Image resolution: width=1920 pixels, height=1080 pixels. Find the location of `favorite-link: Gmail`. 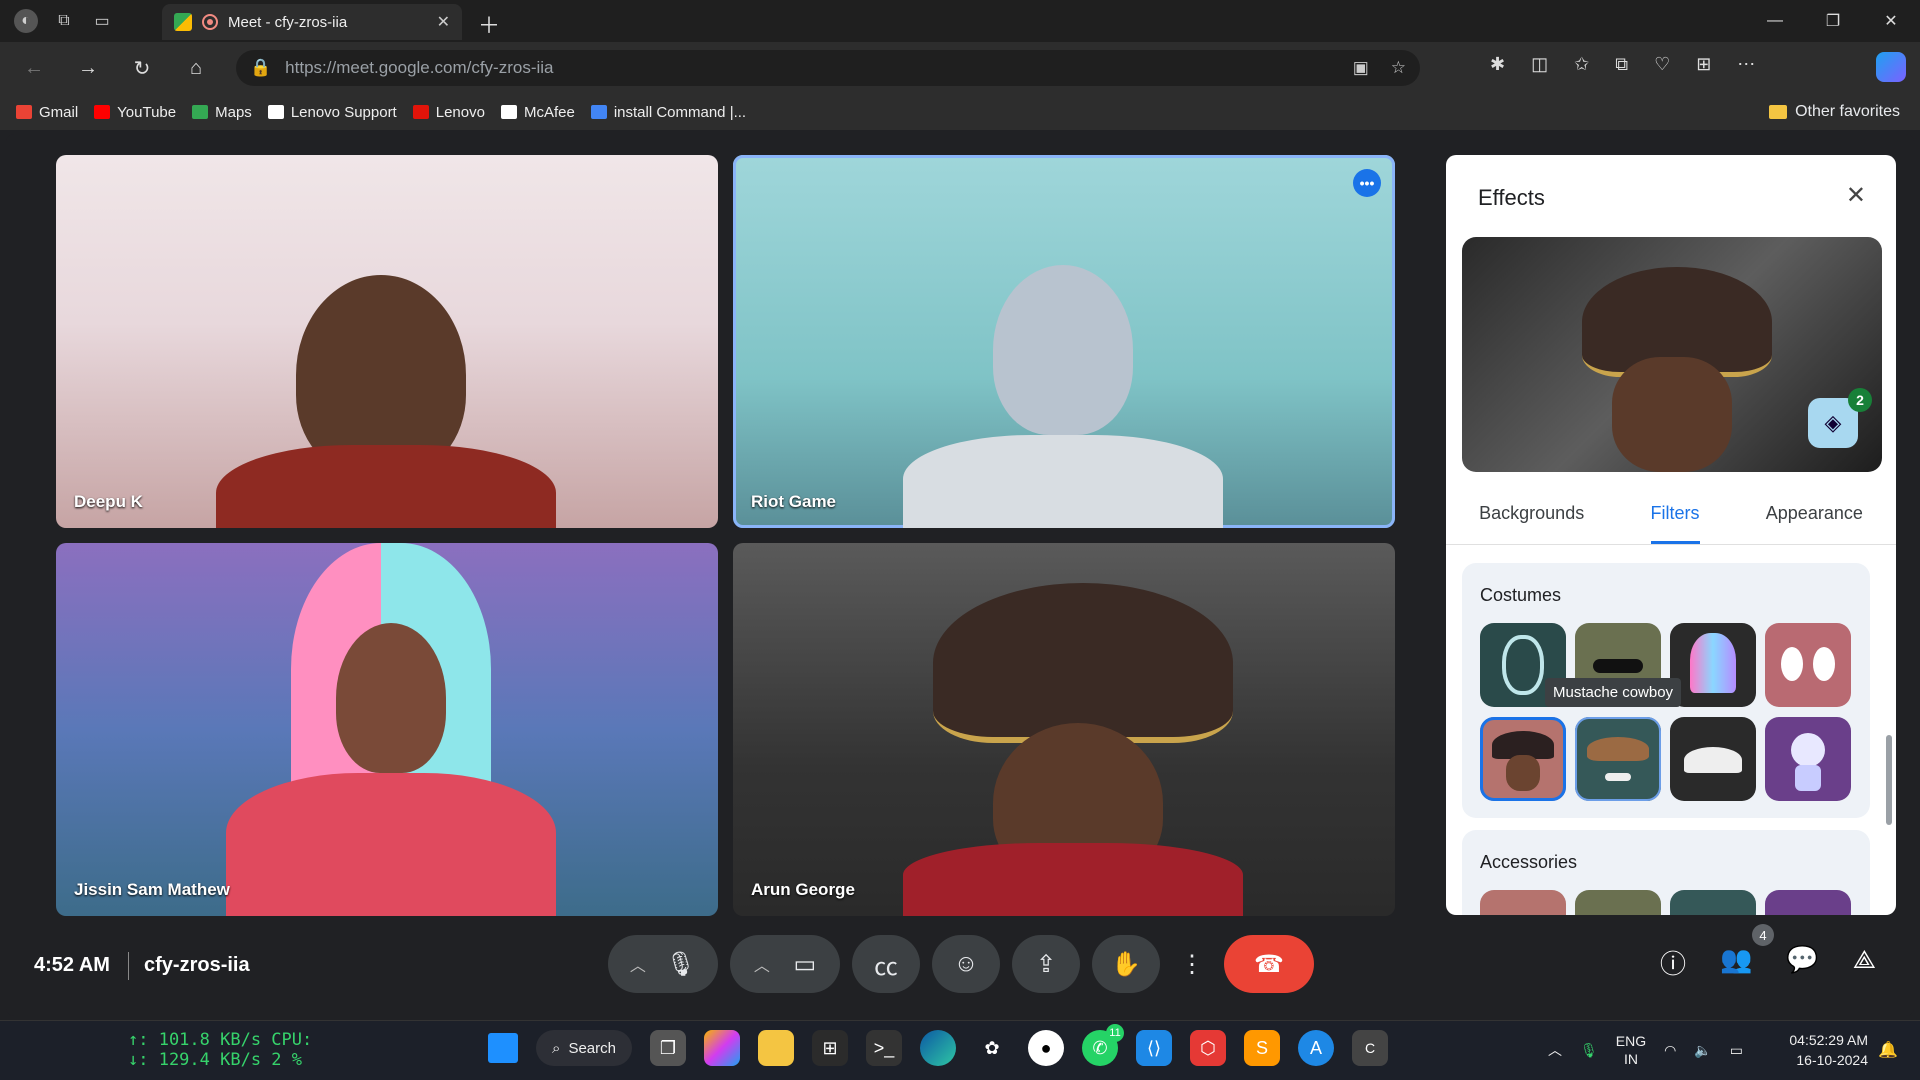

favorite-link: Gmail is located at coordinates (47, 112).